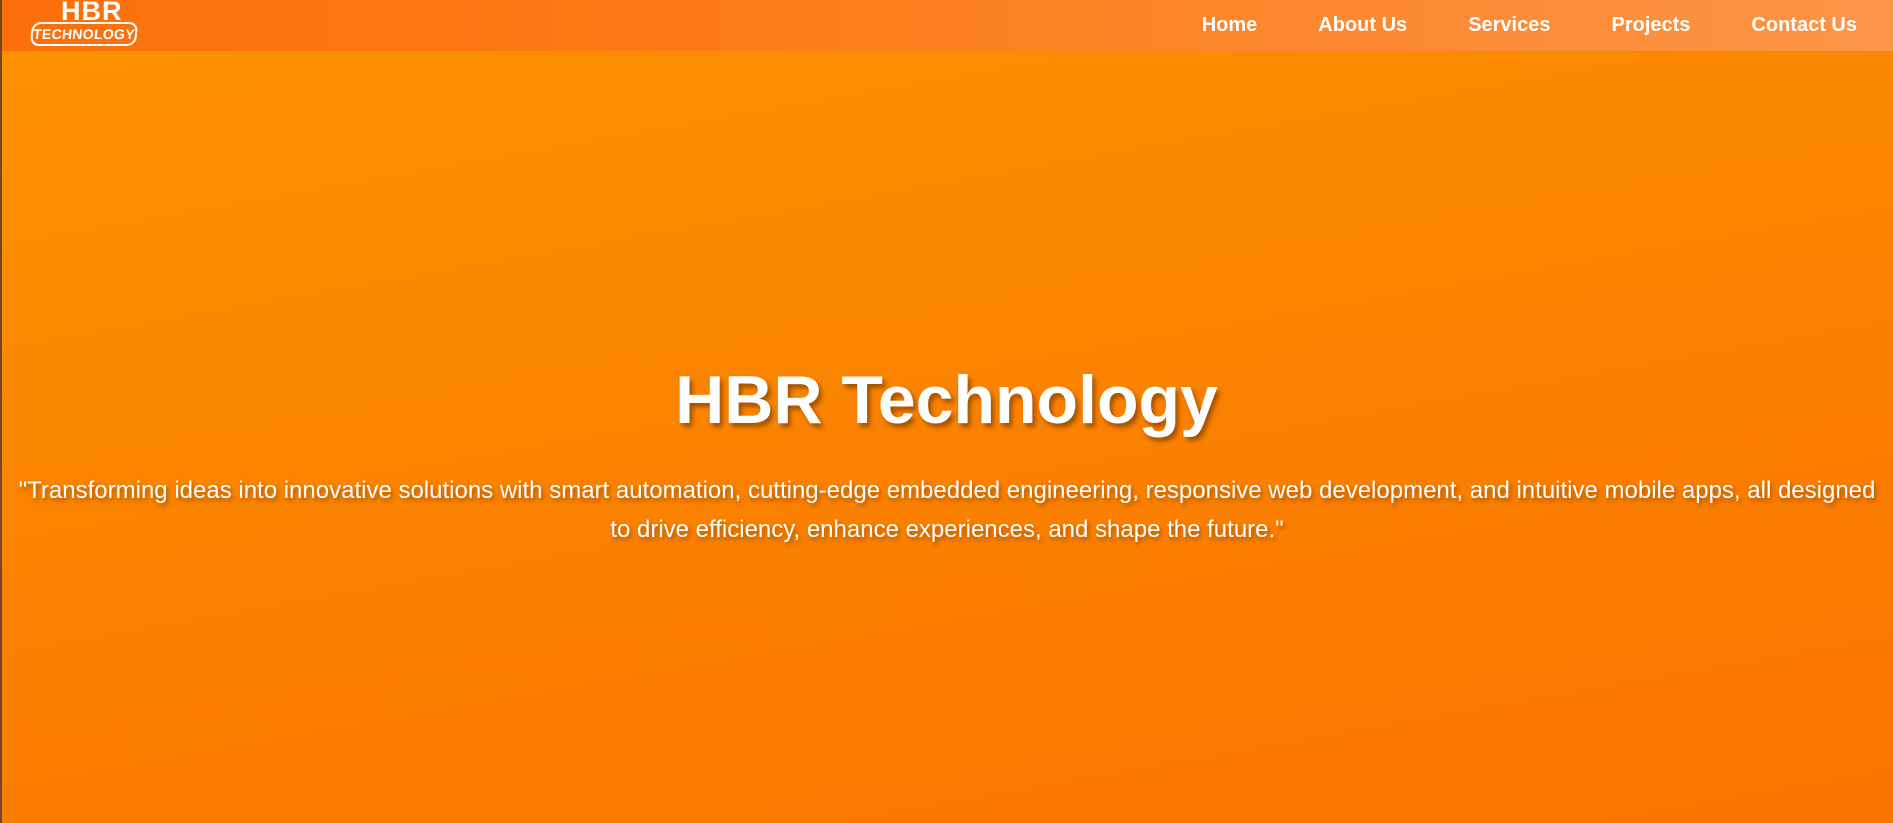 This screenshot has width=1893, height=823. I want to click on logo-wordmark-bottom: TECHNOLOGY, so click(84, 34).